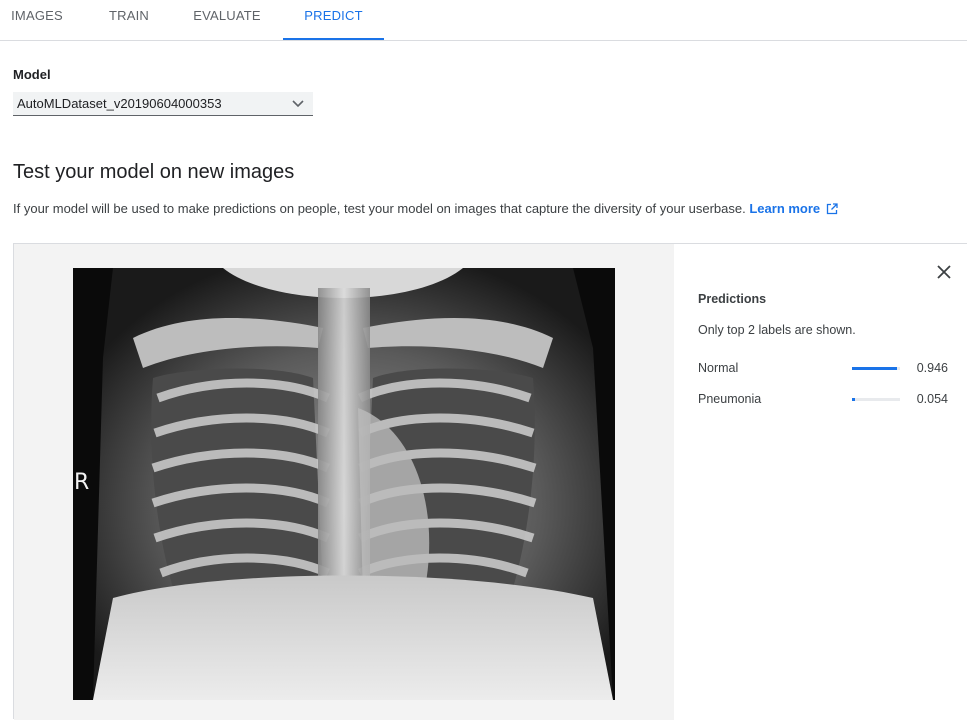  What do you see at coordinates (932, 368) in the screenshot?
I see `prediction-score: 0.946` at bounding box center [932, 368].